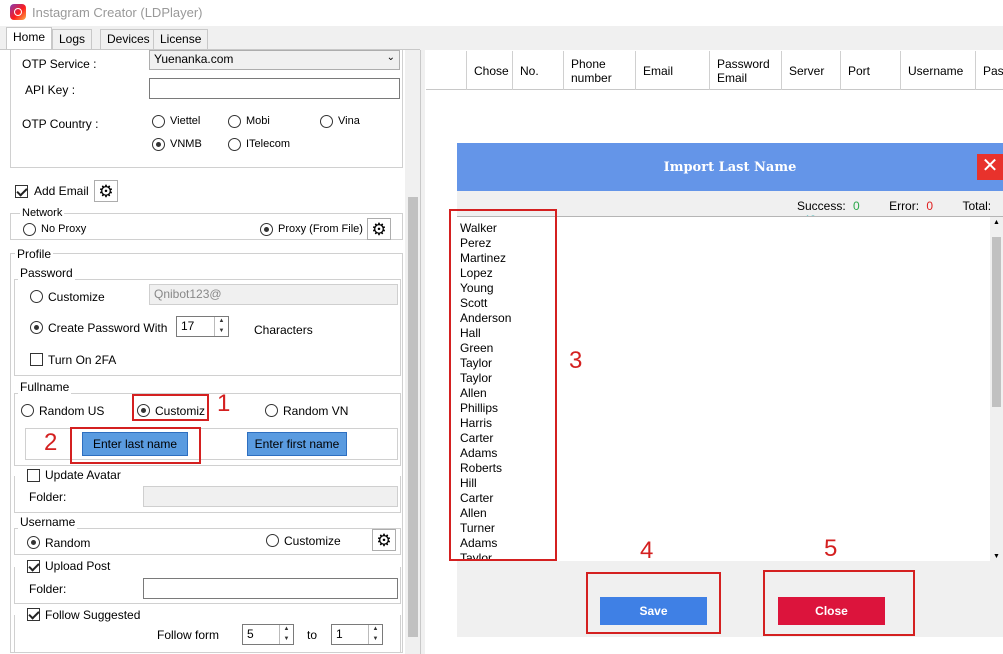 This screenshot has width=1003, height=654. What do you see at coordinates (29, 38) in the screenshot?
I see `tab-home: Home` at bounding box center [29, 38].